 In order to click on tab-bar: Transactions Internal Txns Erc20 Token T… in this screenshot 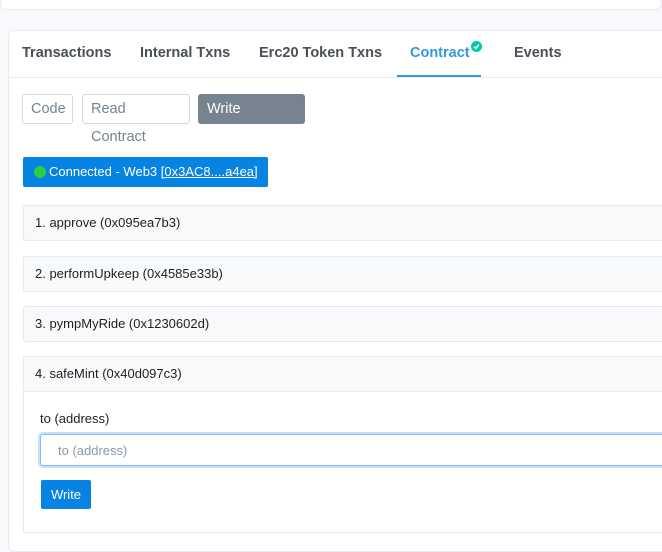, I will do `click(335, 54)`.